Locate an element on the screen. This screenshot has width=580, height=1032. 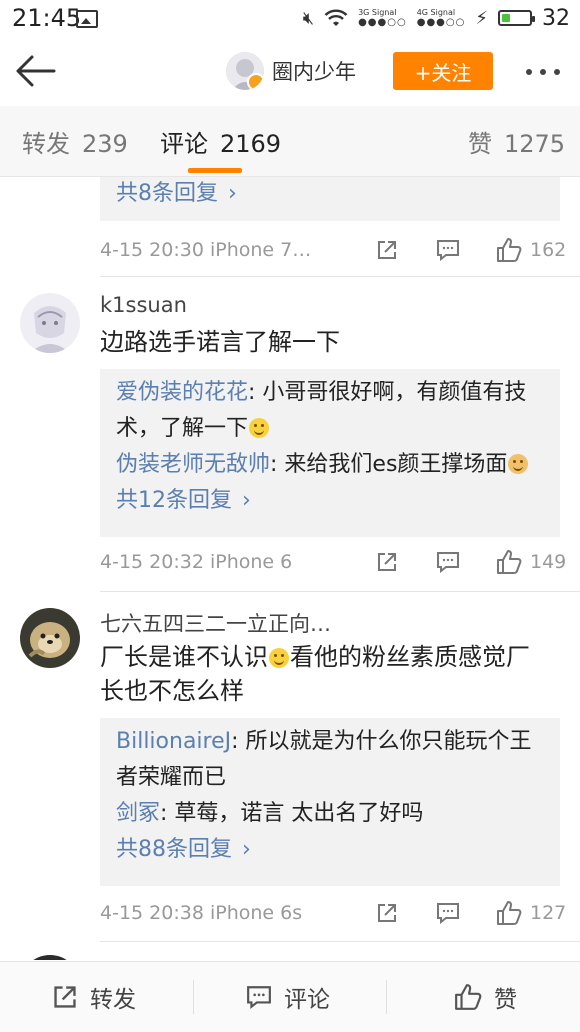
comment-text: 厂长是谁不认识 看他的粉丝素质感觉厂长也不怎么样 is located at coordinates (315, 674).